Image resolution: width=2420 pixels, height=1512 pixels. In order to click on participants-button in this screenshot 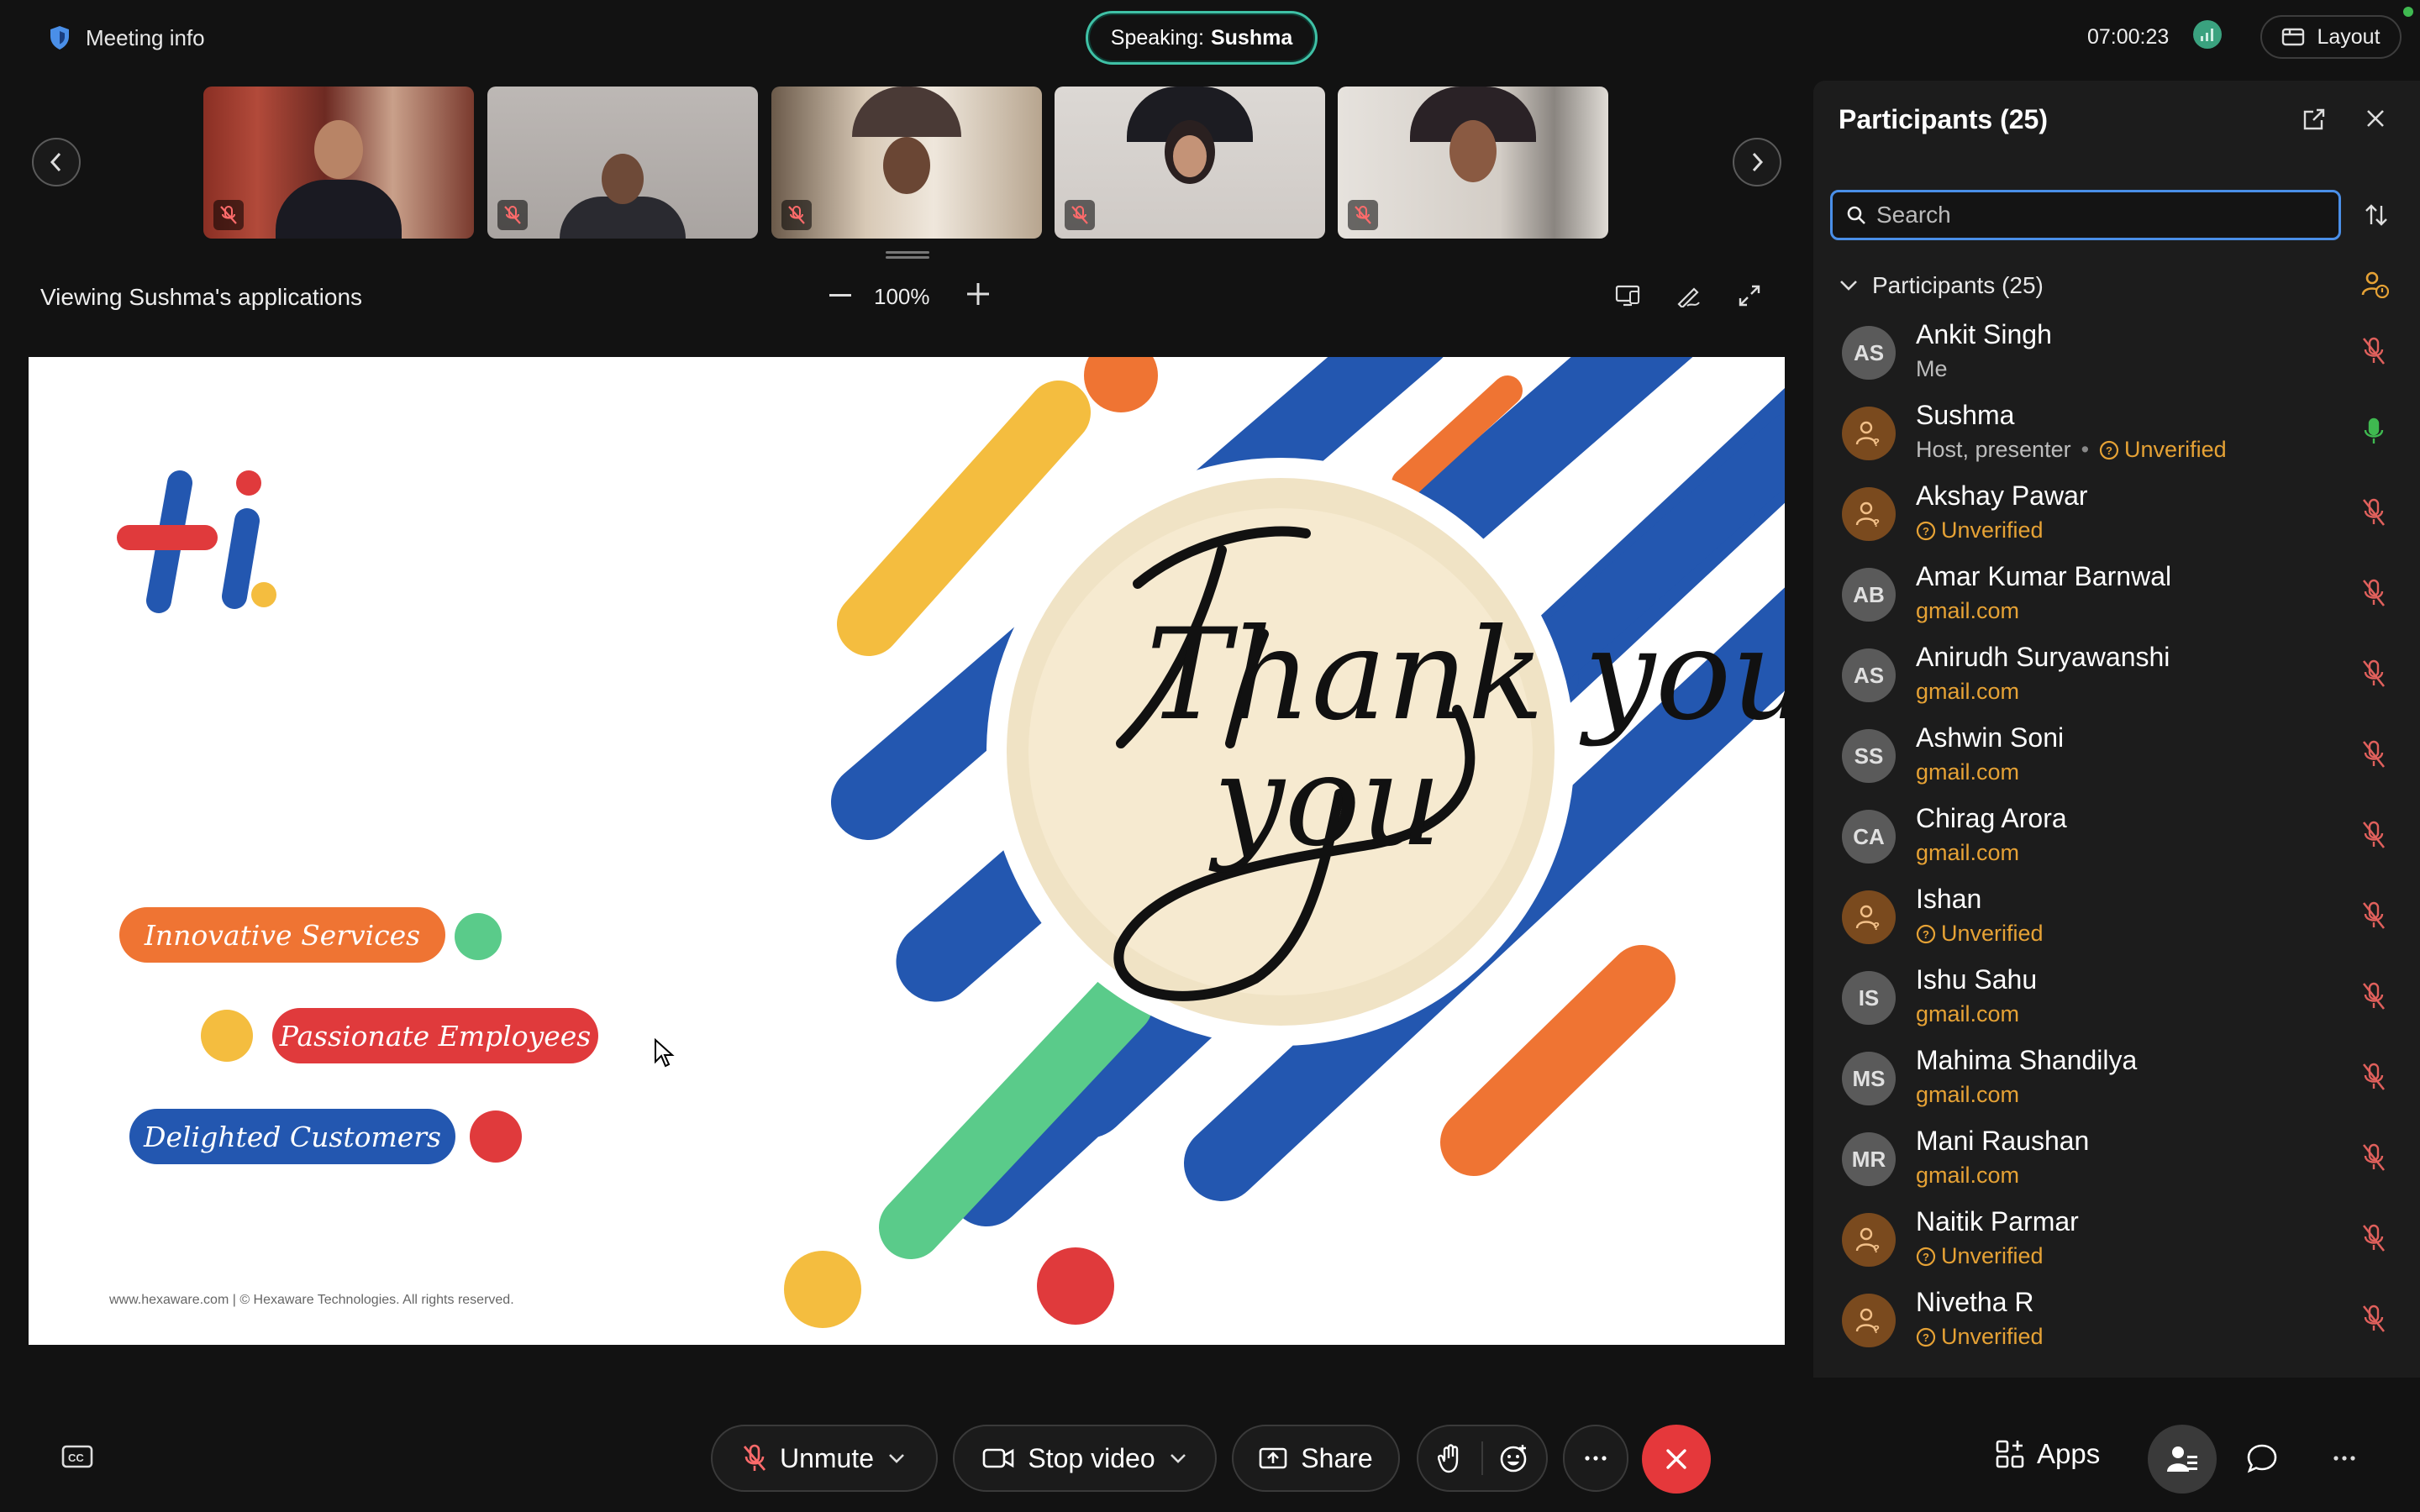, I will do `click(2182, 1459)`.